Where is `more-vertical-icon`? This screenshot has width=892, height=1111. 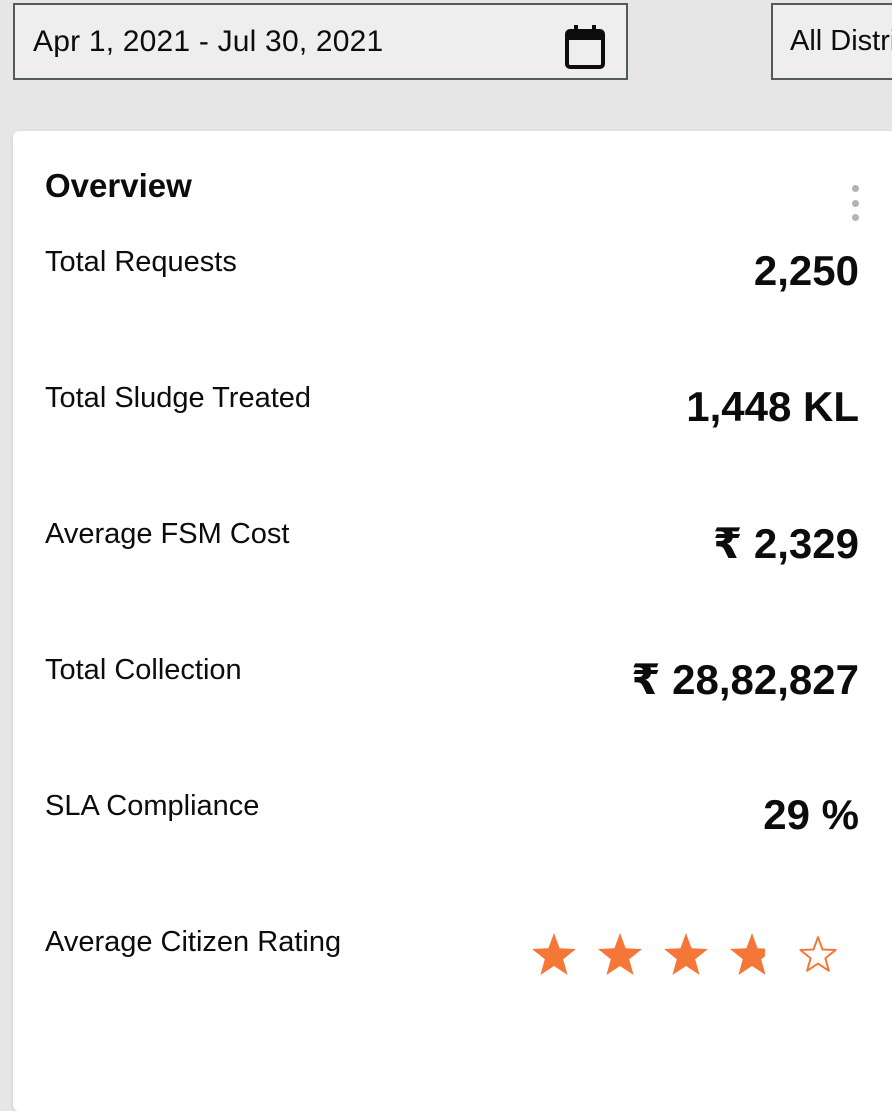
more-vertical-icon is located at coordinates (855, 203).